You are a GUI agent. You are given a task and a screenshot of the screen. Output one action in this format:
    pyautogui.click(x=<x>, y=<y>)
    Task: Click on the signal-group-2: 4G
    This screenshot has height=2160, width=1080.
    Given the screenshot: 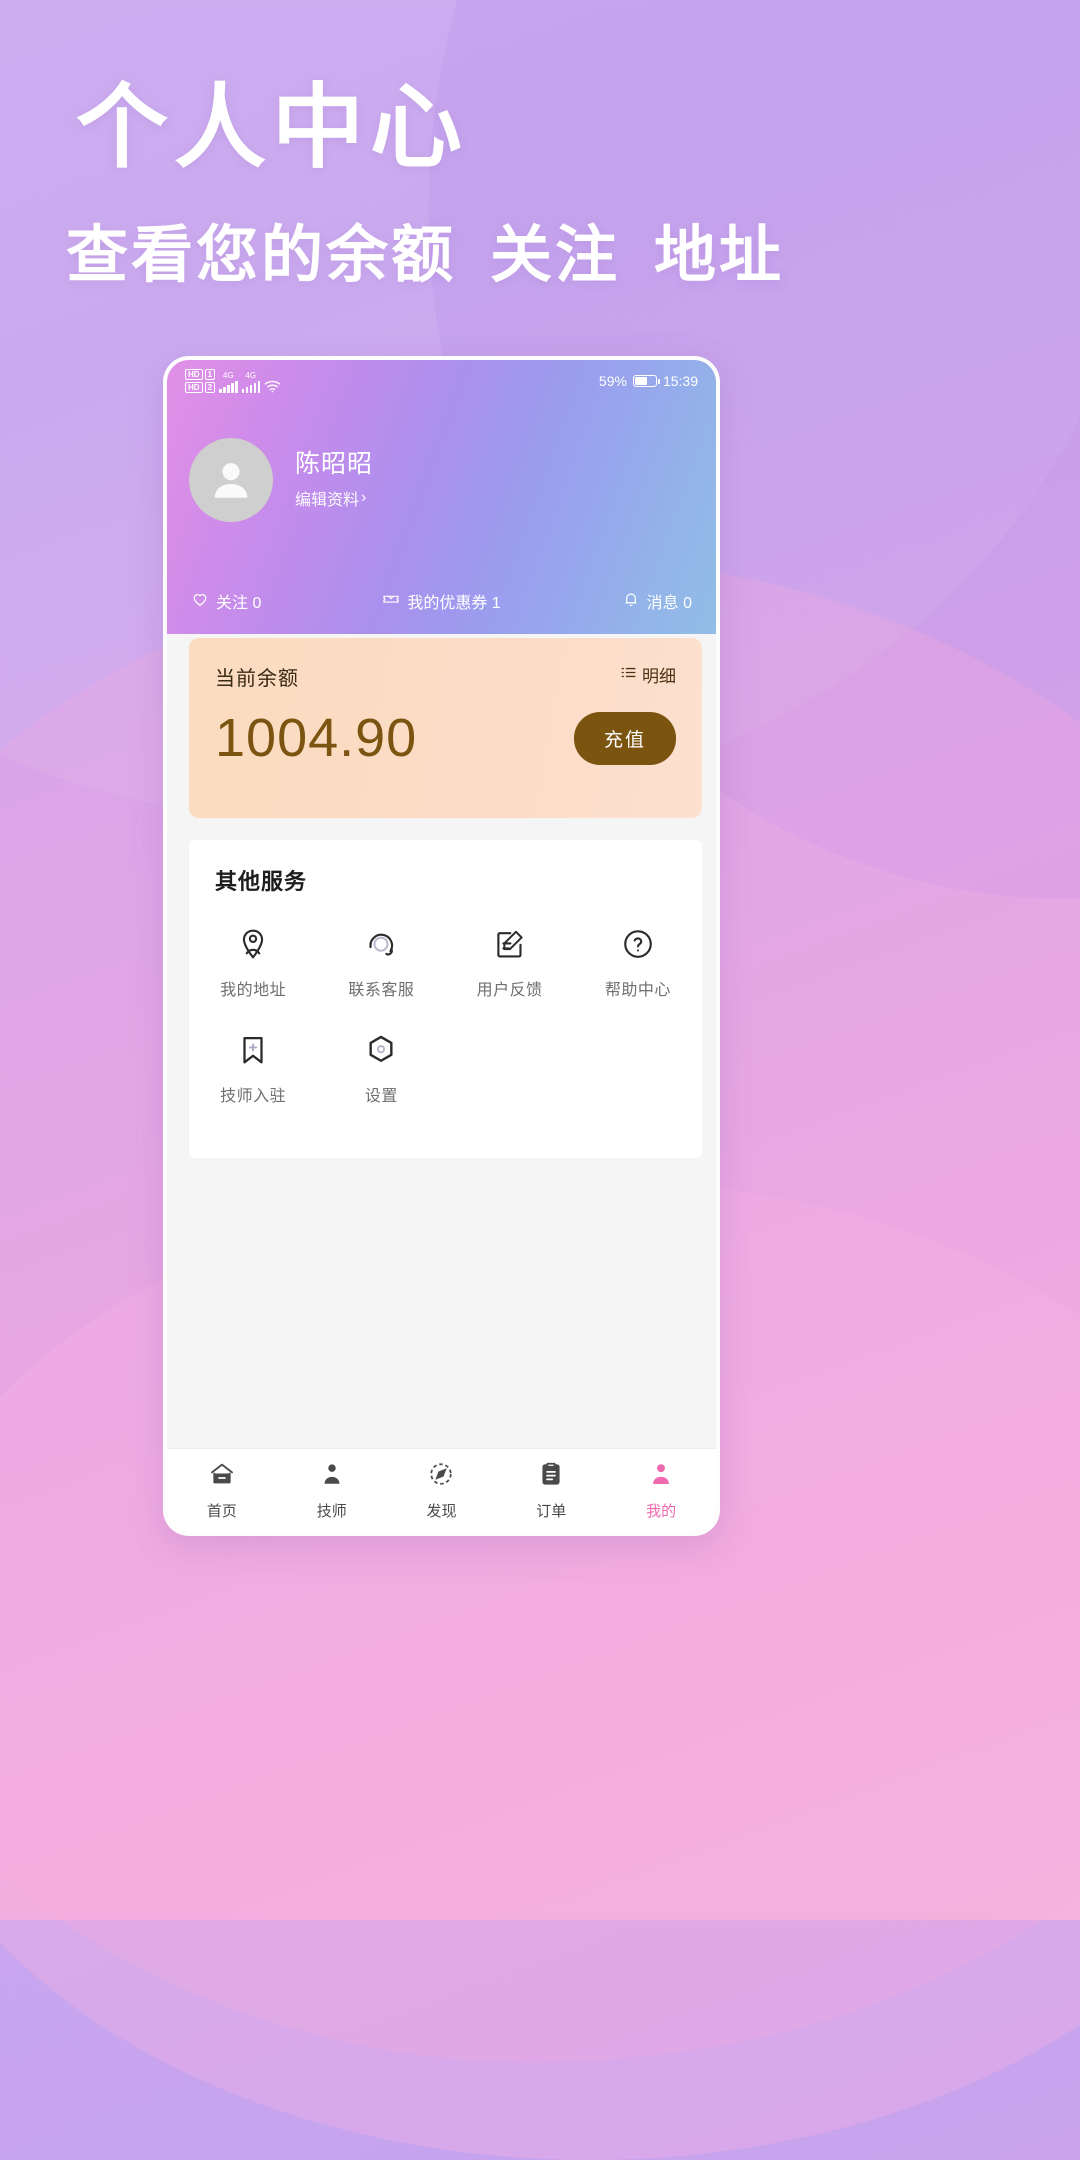 What is the action you would take?
    pyautogui.click(x=251, y=382)
    